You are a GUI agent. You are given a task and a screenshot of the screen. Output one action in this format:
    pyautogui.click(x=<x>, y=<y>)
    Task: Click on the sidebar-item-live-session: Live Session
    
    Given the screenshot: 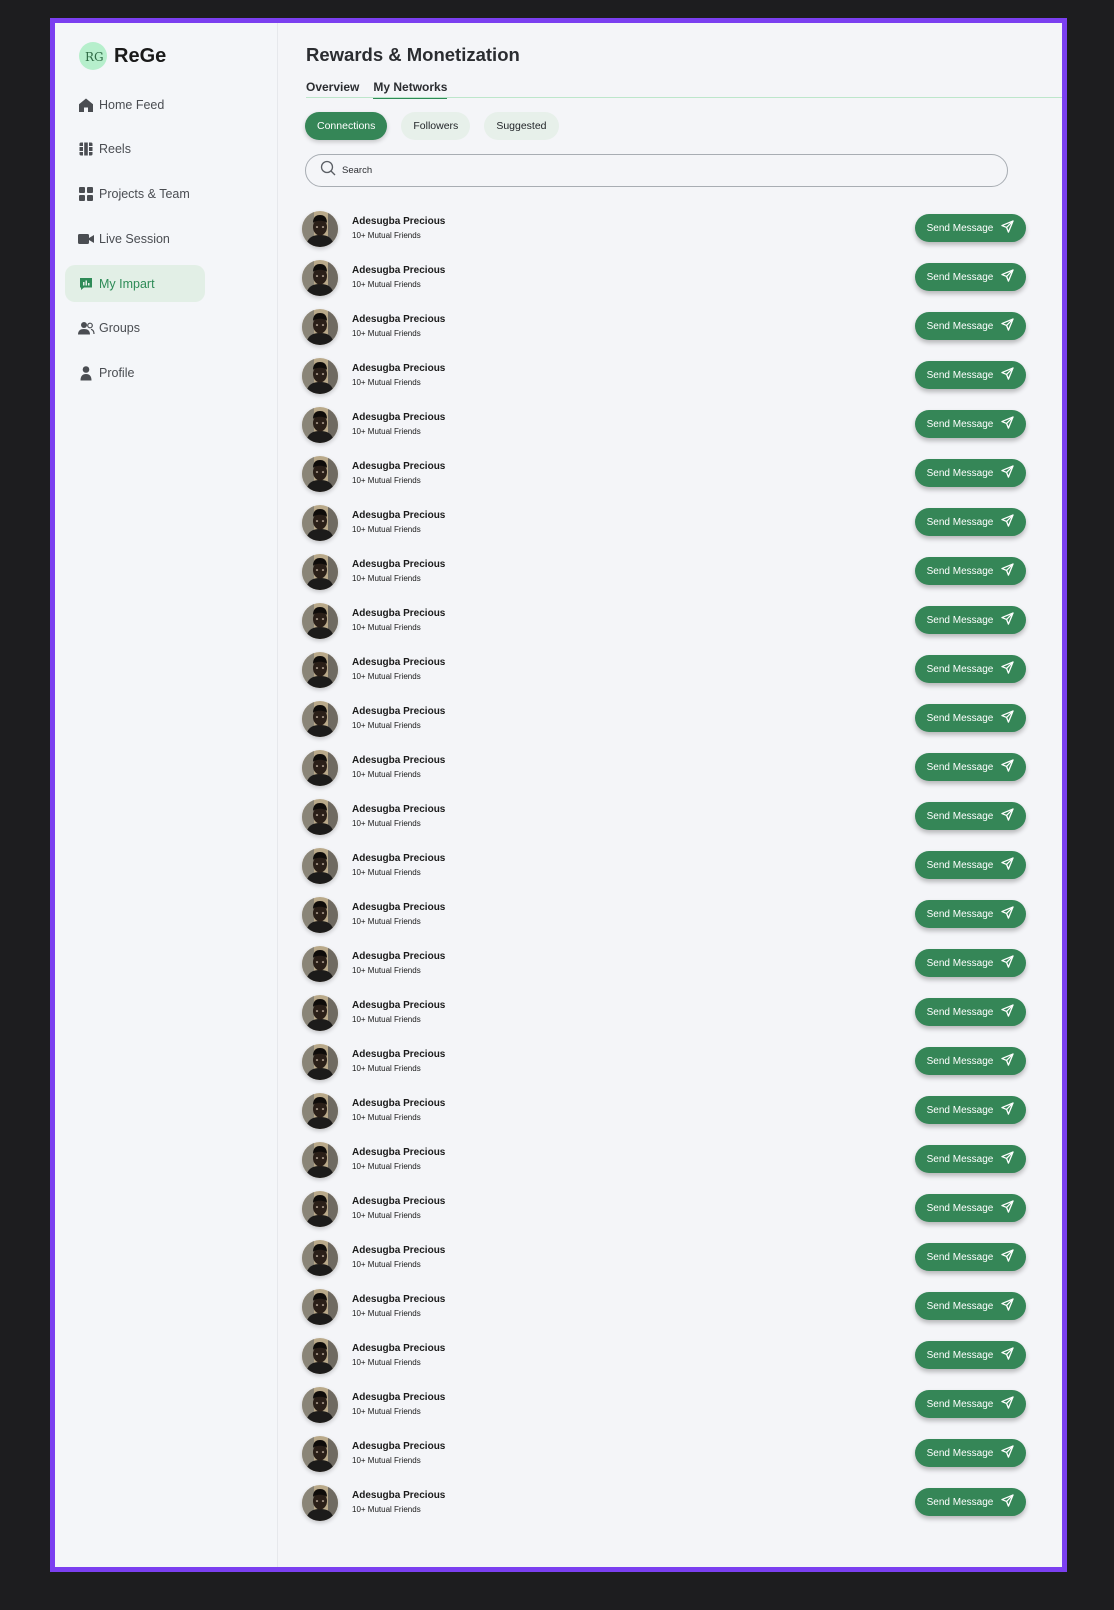 What is the action you would take?
    pyautogui.click(x=135, y=238)
    